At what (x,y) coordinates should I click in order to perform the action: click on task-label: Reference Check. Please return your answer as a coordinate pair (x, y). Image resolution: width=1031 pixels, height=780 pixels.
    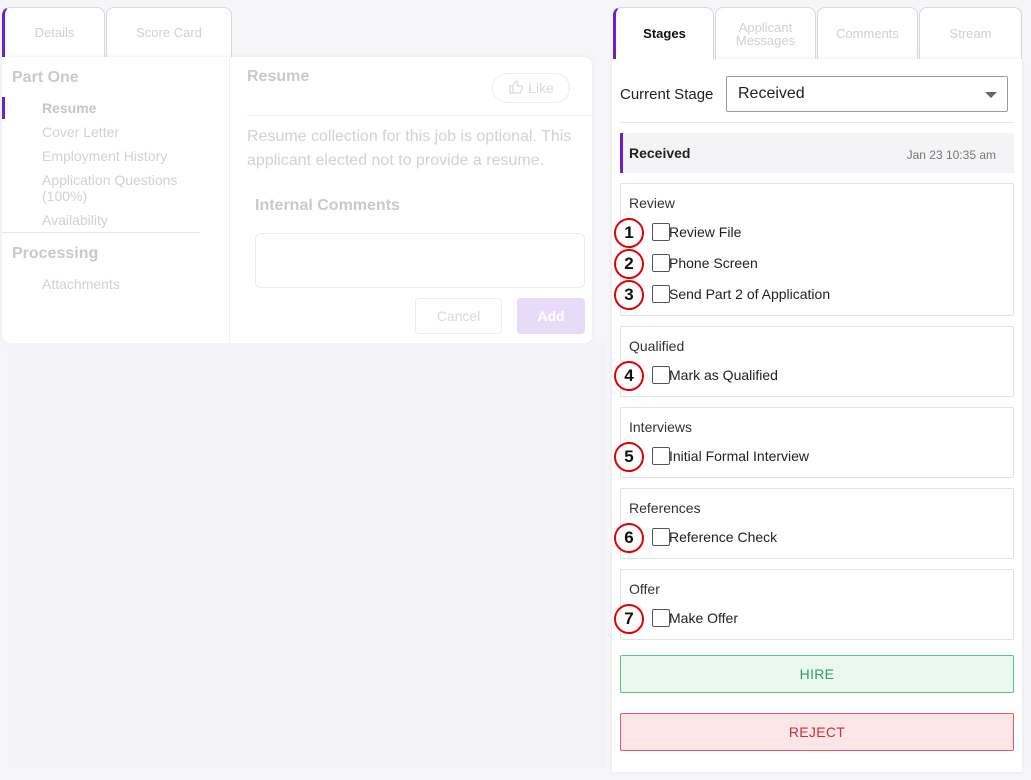
    Looking at the image, I should click on (723, 537).